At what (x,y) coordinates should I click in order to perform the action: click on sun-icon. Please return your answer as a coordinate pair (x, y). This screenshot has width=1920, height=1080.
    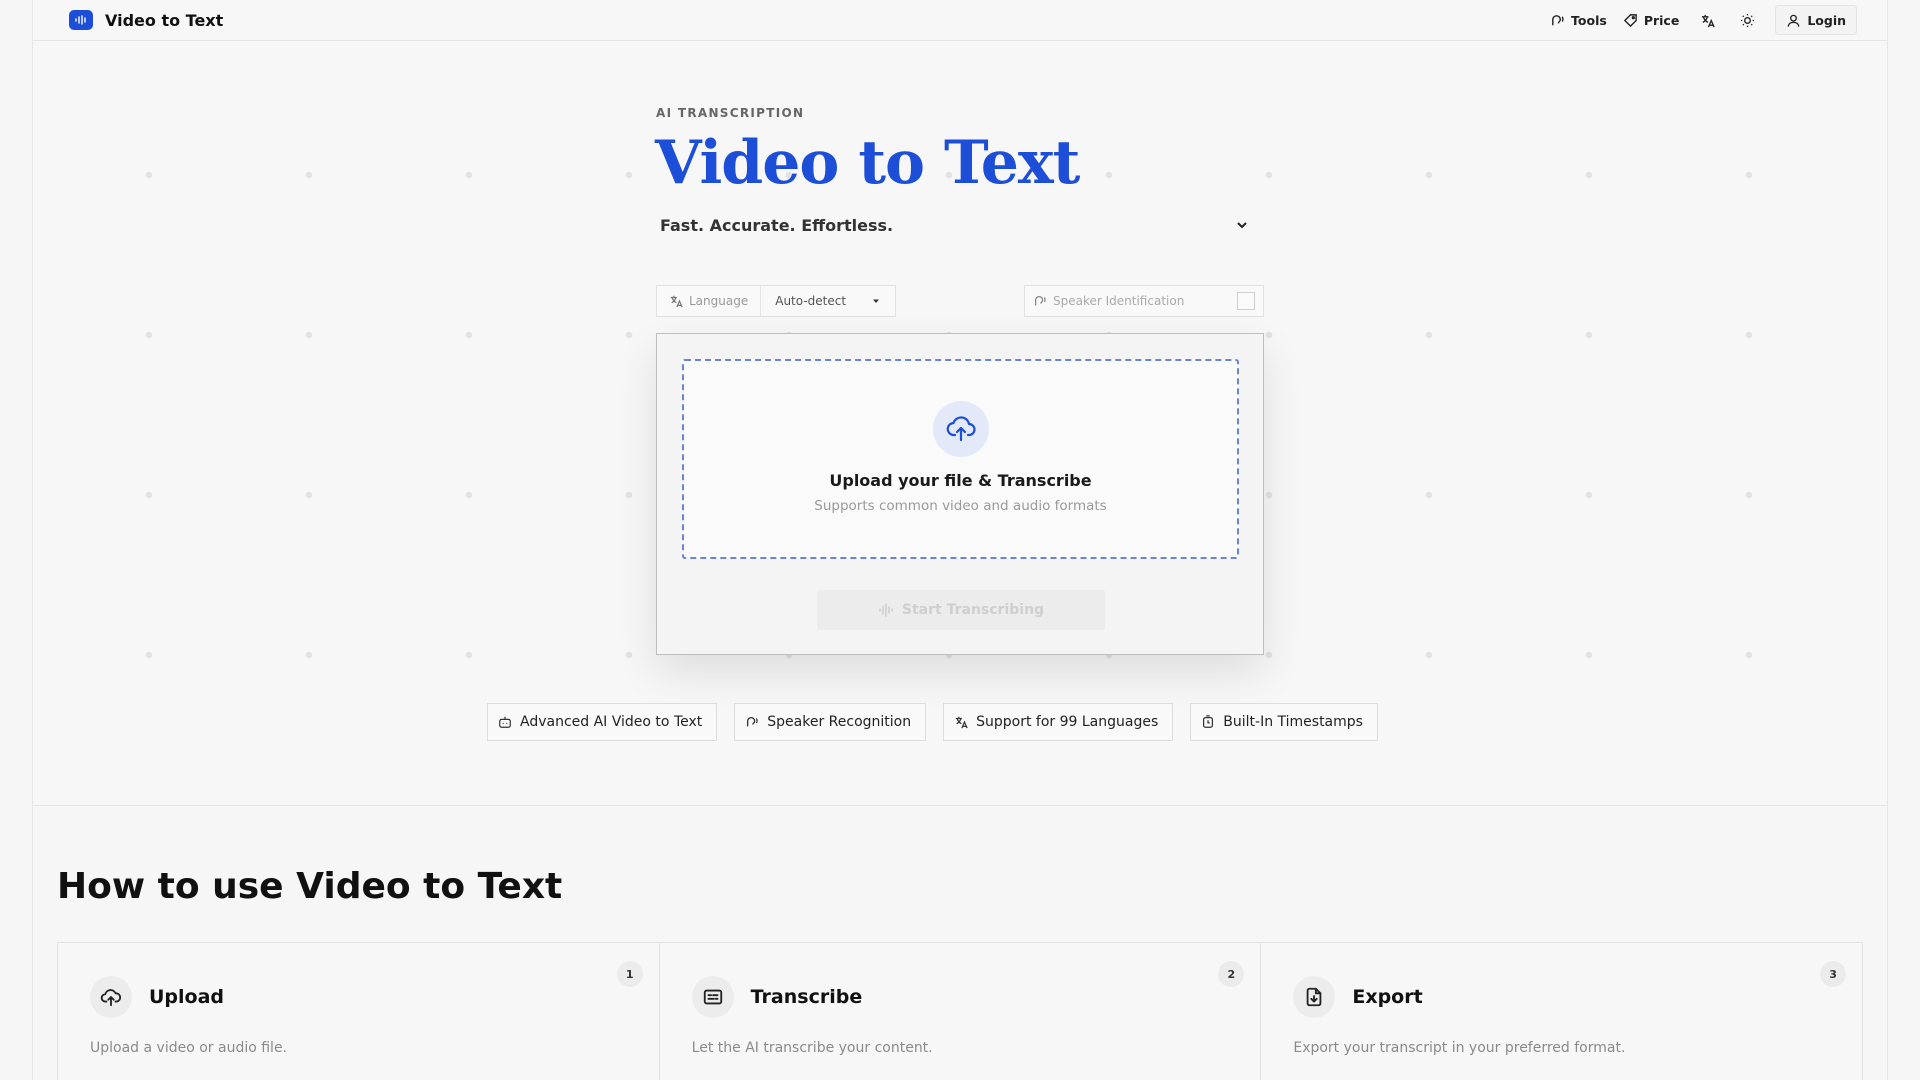
    Looking at the image, I should click on (1747, 20).